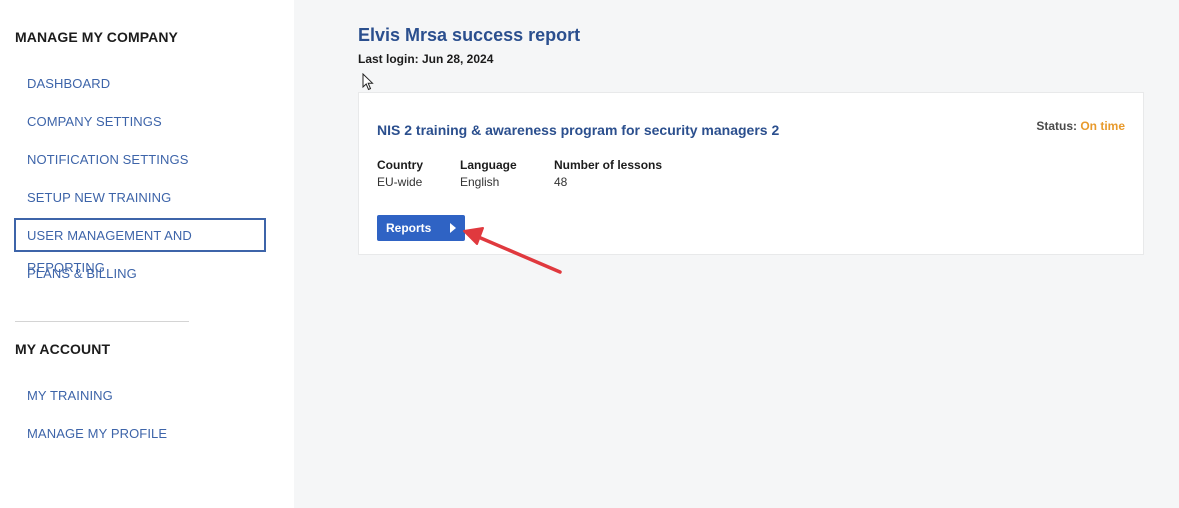  Describe the element at coordinates (400, 173) in the screenshot. I see `meta-country: Country EU-wide` at that location.